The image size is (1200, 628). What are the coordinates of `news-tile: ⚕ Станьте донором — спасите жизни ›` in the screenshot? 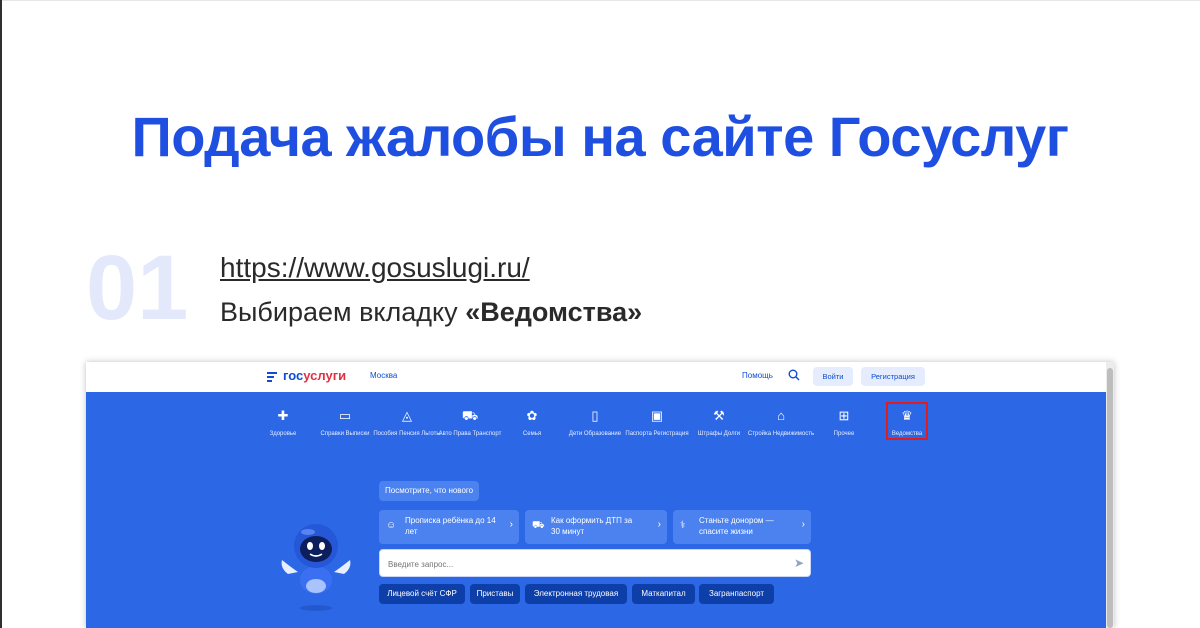 It's located at (742, 527).